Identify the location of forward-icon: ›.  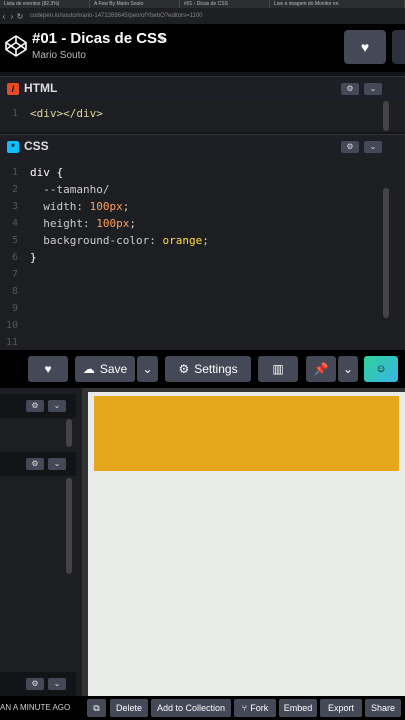
(12, 16).